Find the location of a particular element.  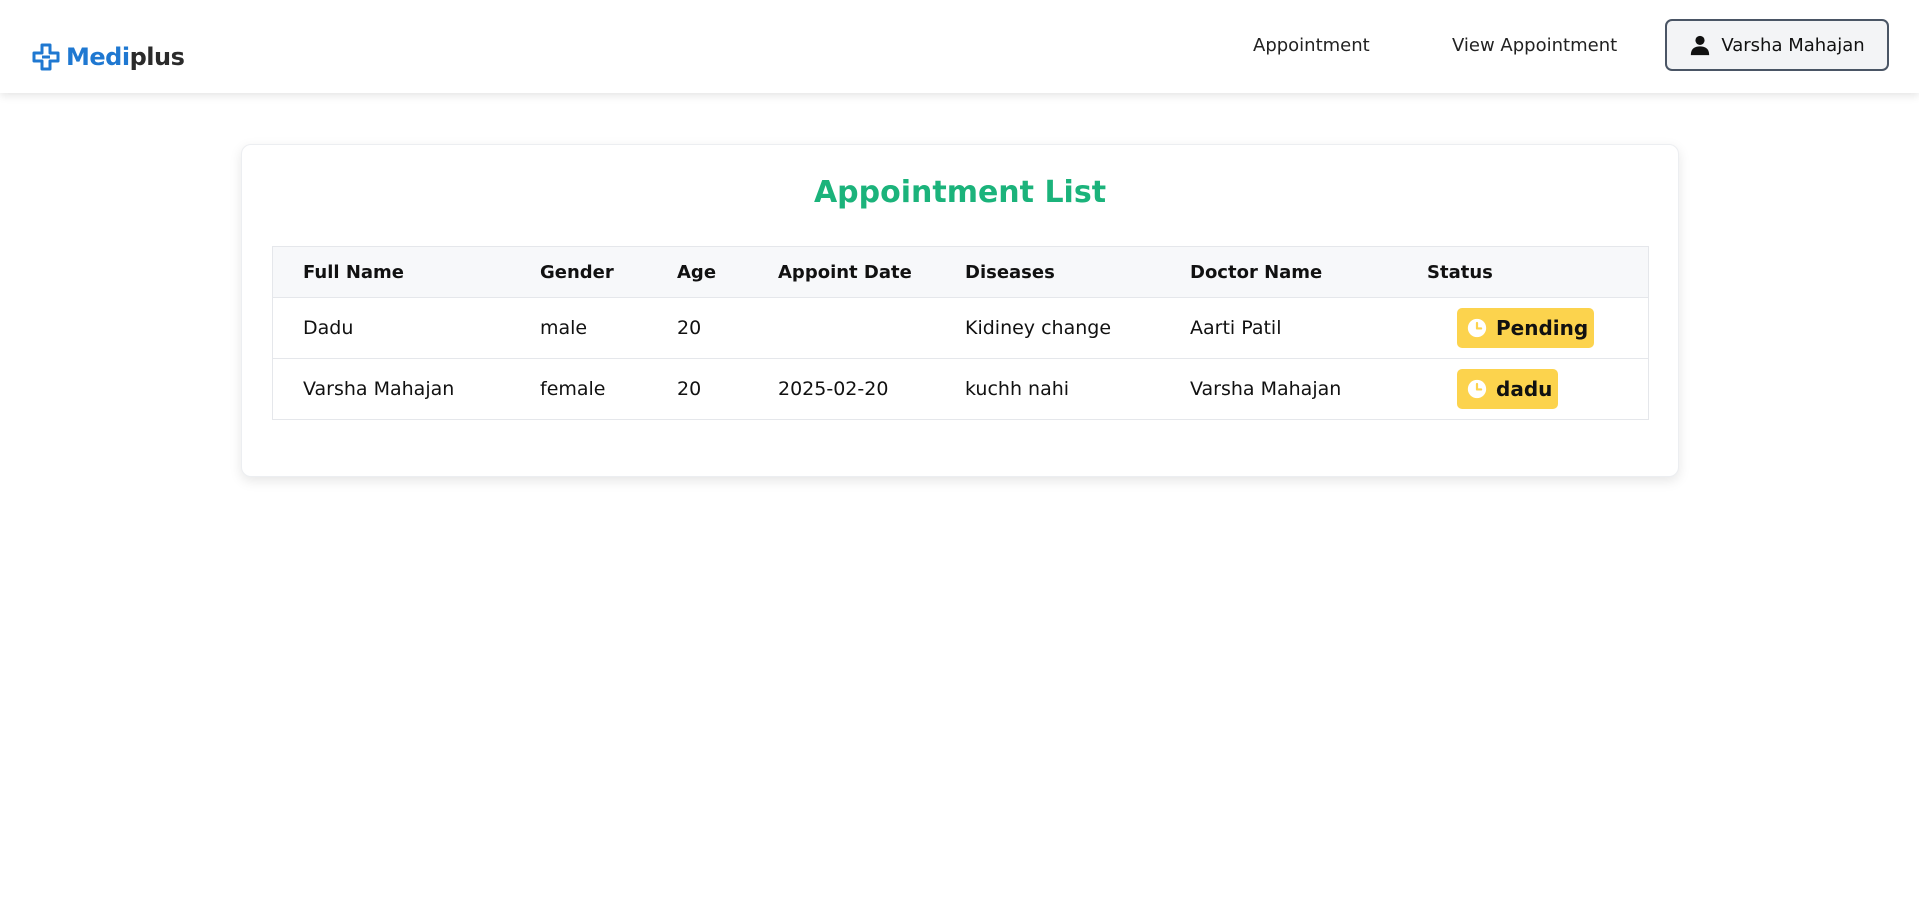

user-name: Varsha Mahajan is located at coordinates (1793, 45).